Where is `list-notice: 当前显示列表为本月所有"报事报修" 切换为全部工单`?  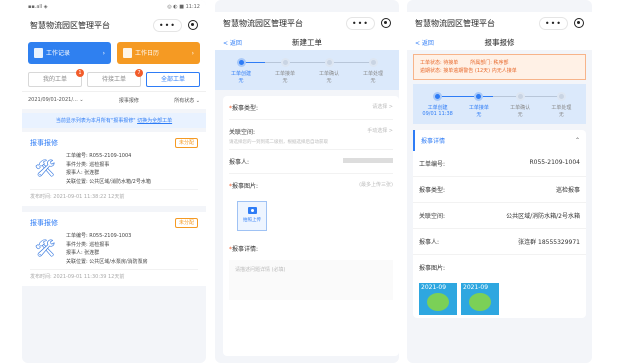
list-notice: 当前显示列表为本月所有"报事报修" 切换为全部工单 is located at coordinates (114, 120).